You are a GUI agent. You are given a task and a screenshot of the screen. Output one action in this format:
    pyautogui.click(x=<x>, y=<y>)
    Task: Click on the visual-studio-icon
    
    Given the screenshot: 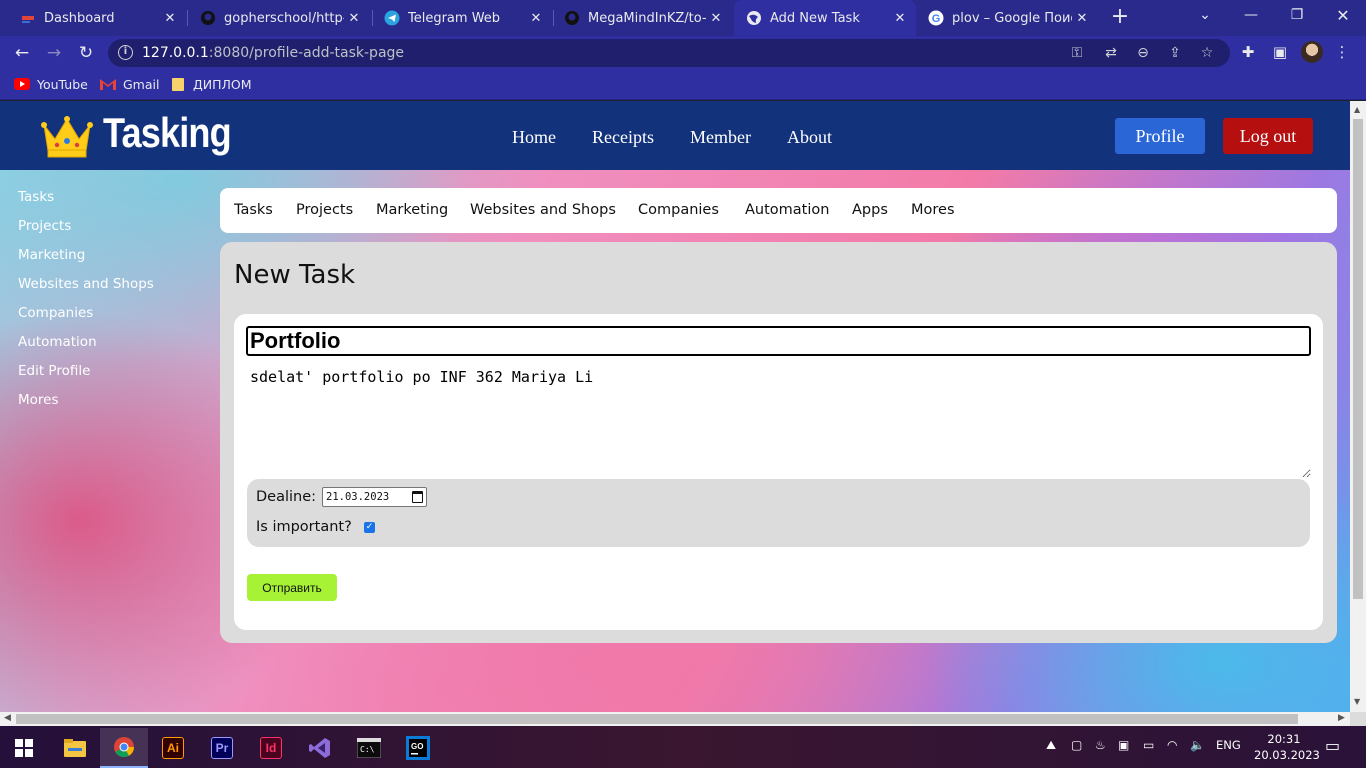 What is the action you would take?
    pyautogui.click(x=320, y=748)
    